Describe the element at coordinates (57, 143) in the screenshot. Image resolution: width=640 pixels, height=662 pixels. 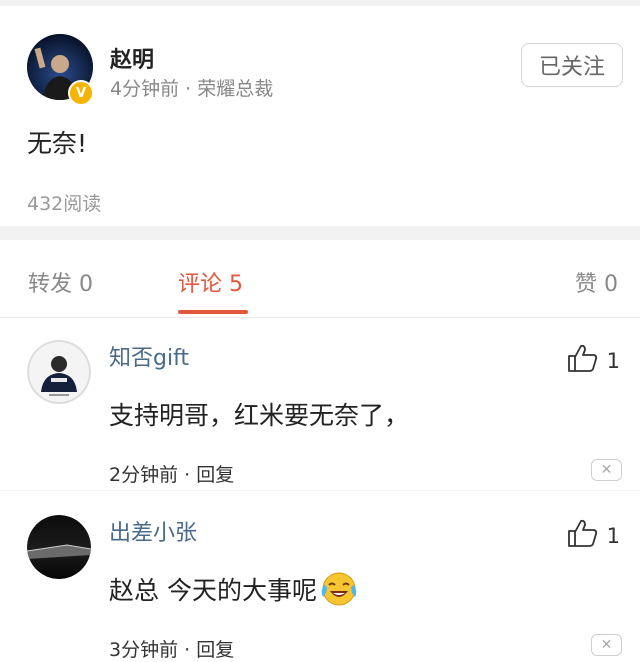
I see `post-text: 无奈!` at that location.